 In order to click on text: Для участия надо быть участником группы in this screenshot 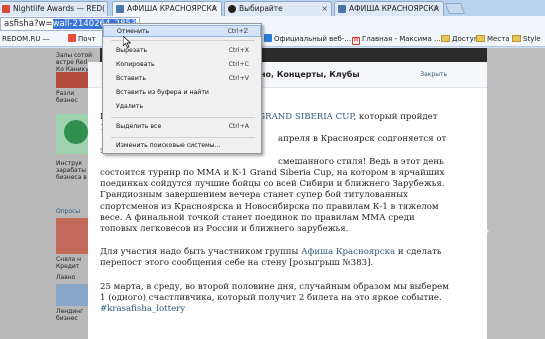, I will do `click(201, 252)`.